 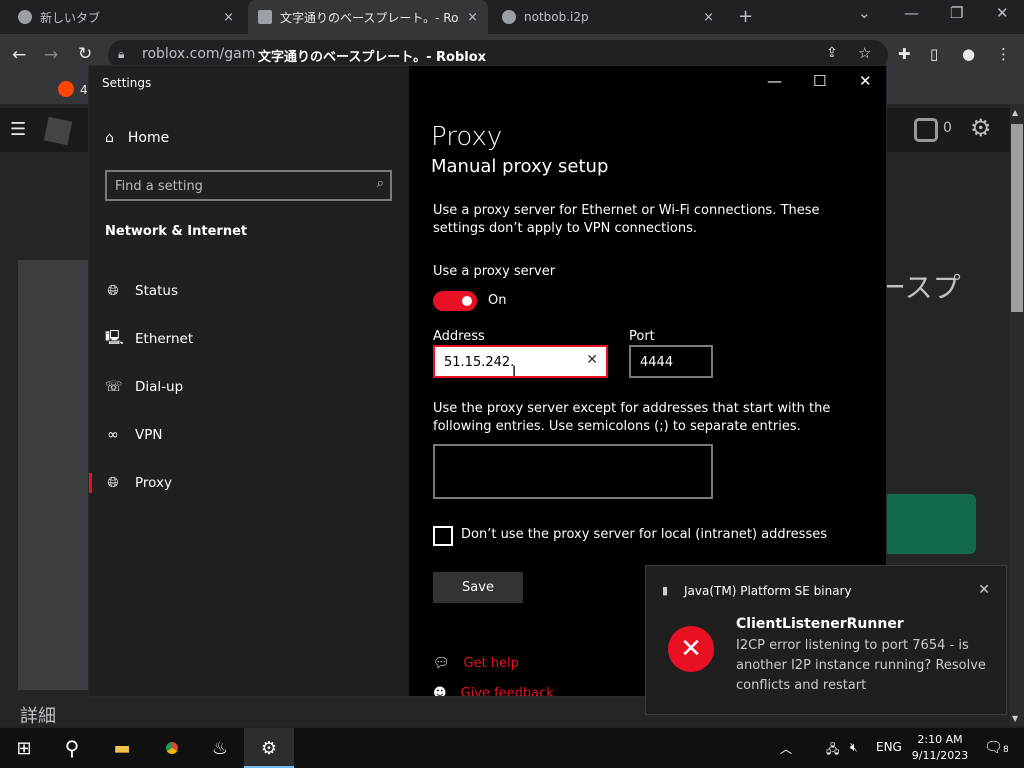 I want to click on window-title: Settings, so click(x=127, y=83).